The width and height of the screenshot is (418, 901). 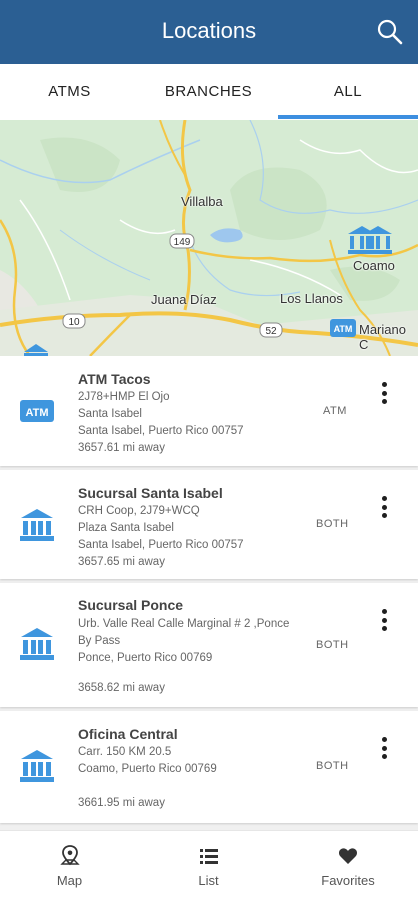 I want to click on bottom-nav: Map List Favorites, so click(x=209, y=865).